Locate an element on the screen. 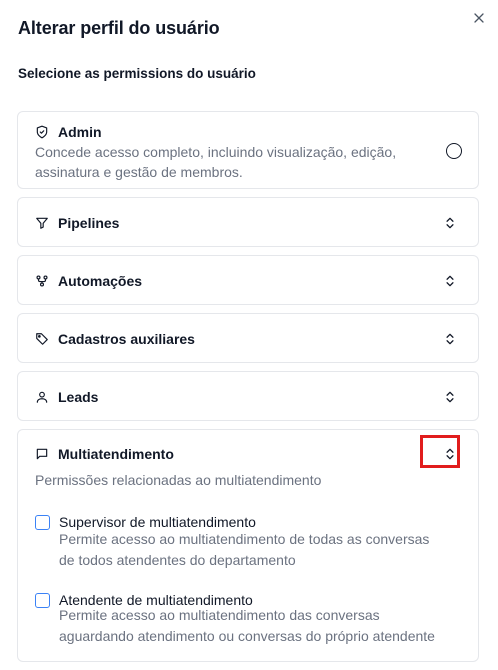  pipelines-card: Pipelines is located at coordinates (248, 222).